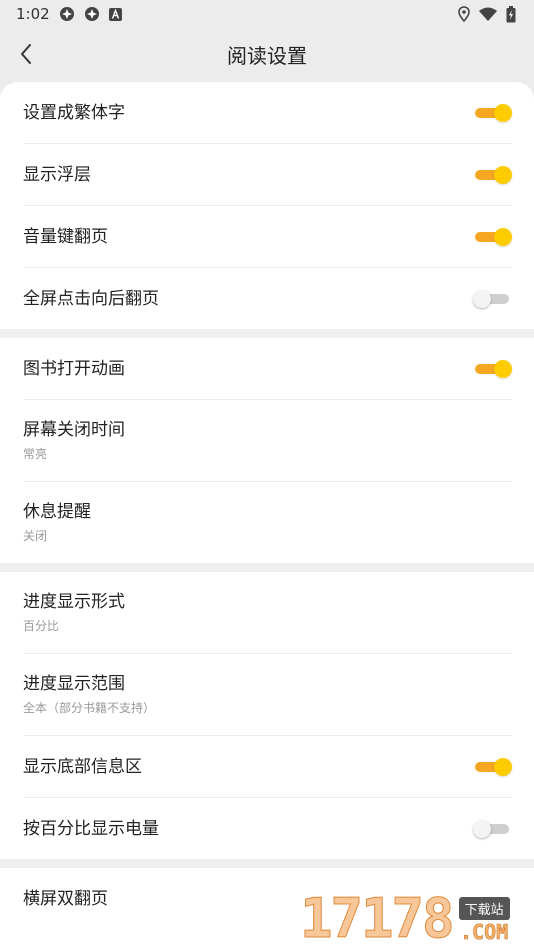 Image resolution: width=534 pixels, height=950 pixels. Describe the element at coordinates (488, 14) in the screenshot. I see `wifi-icon` at that location.